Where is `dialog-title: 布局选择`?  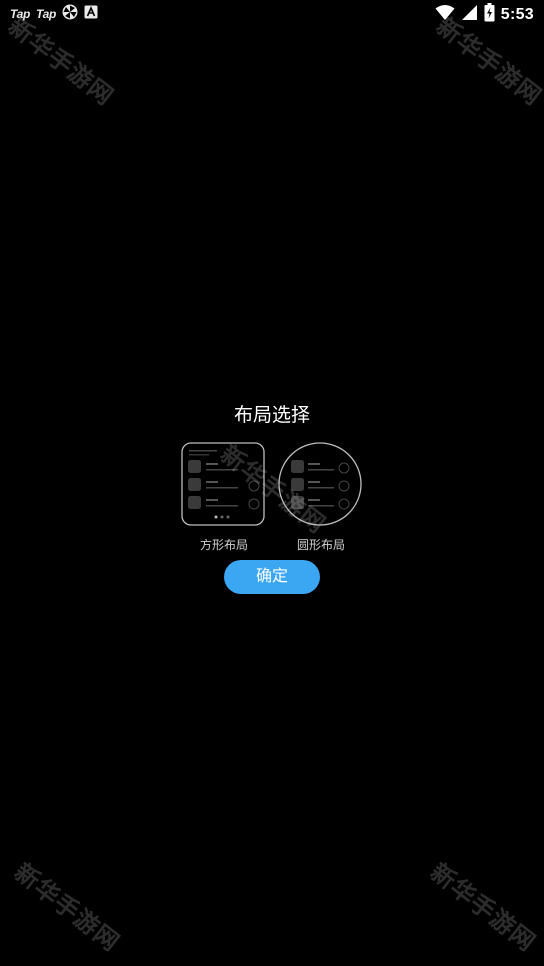
dialog-title: 布局选择 is located at coordinates (271, 415).